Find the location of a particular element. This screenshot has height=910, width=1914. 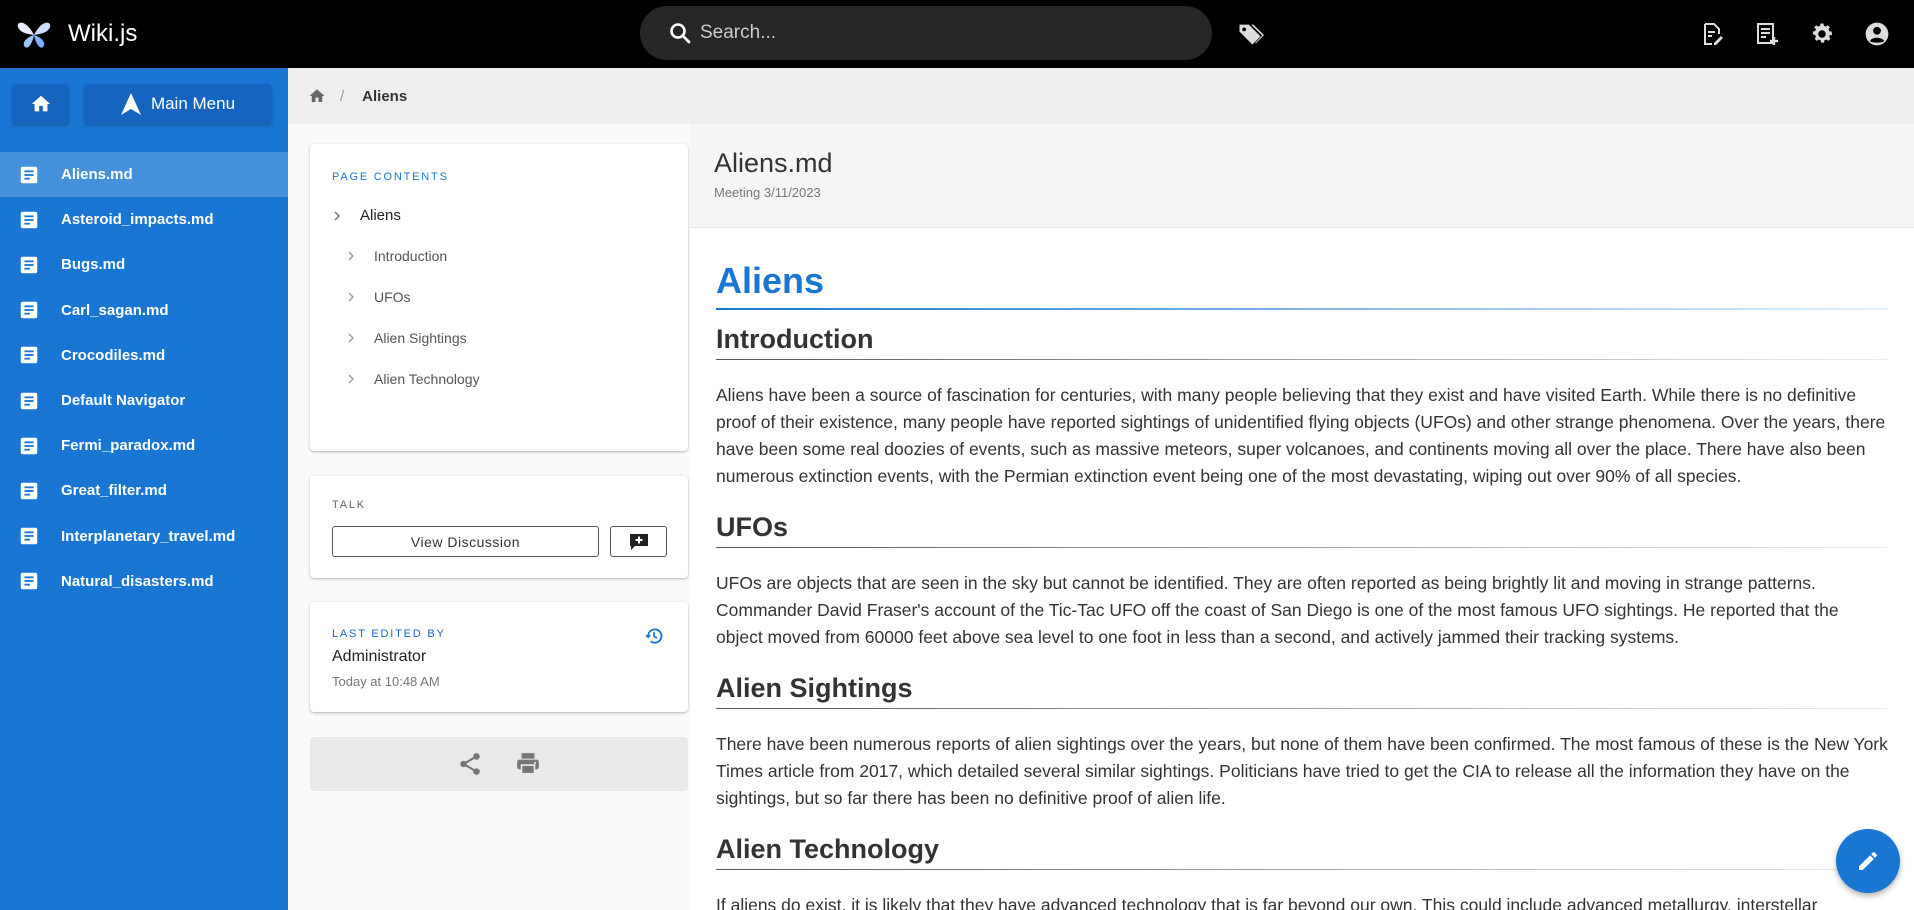

account-button is located at coordinates (1876, 34).